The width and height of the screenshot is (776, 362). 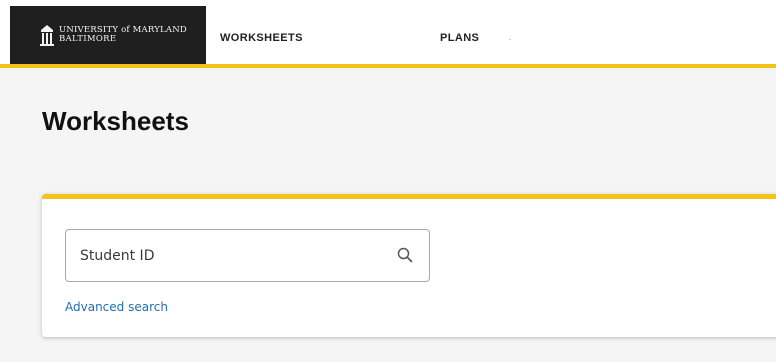 I want to click on nav-worksheets: WORKSHEETS, so click(x=261, y=38).